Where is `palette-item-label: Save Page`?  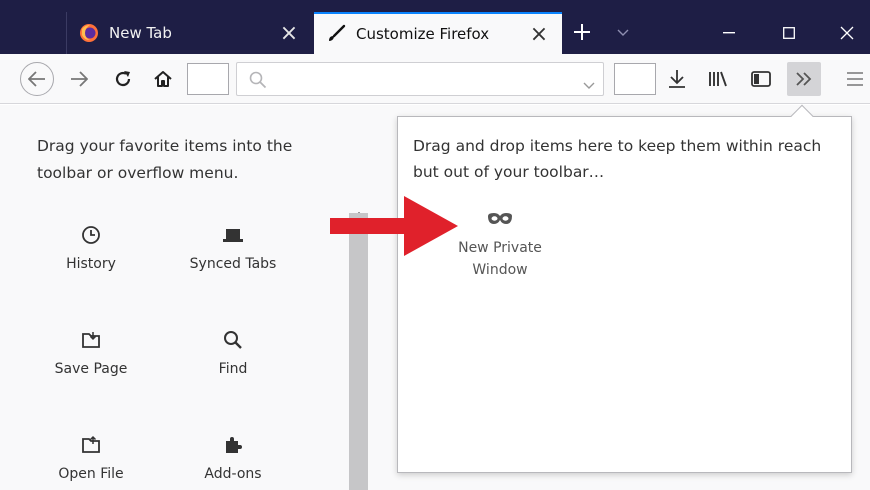
palette-item-label: Save Page is located at coordinates (91, 369).